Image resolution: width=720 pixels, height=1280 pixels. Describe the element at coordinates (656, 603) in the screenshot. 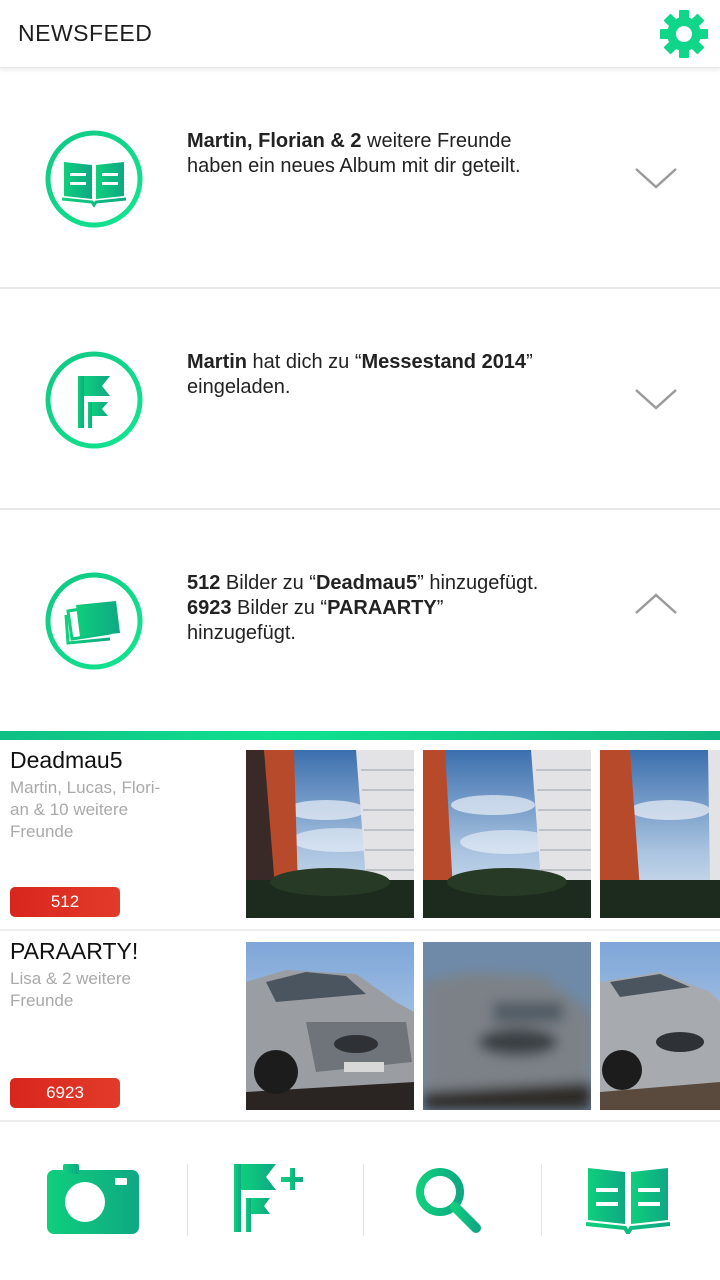

I see `chevron-up-icon` at that location.